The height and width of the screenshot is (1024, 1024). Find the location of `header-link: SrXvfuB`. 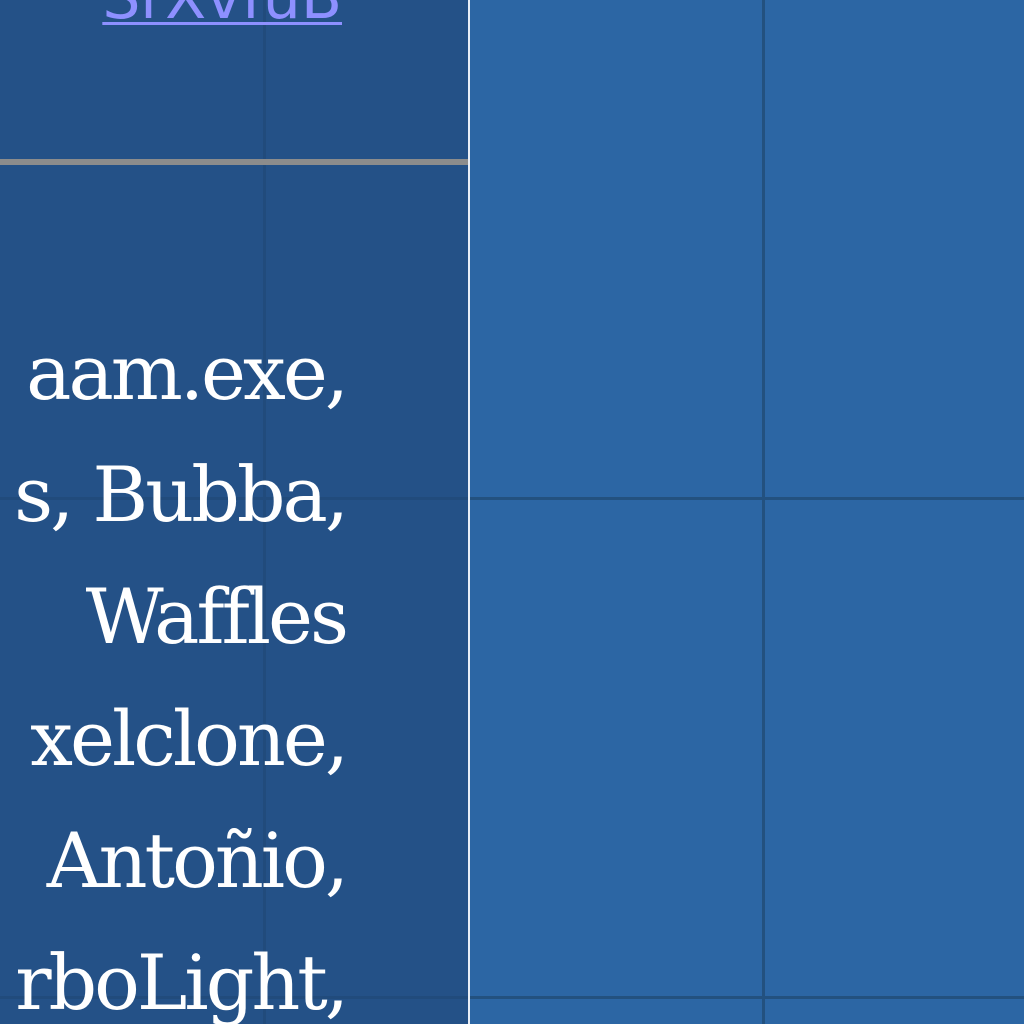

header-link: SrXvfuB is located at coordinates (222, 17).